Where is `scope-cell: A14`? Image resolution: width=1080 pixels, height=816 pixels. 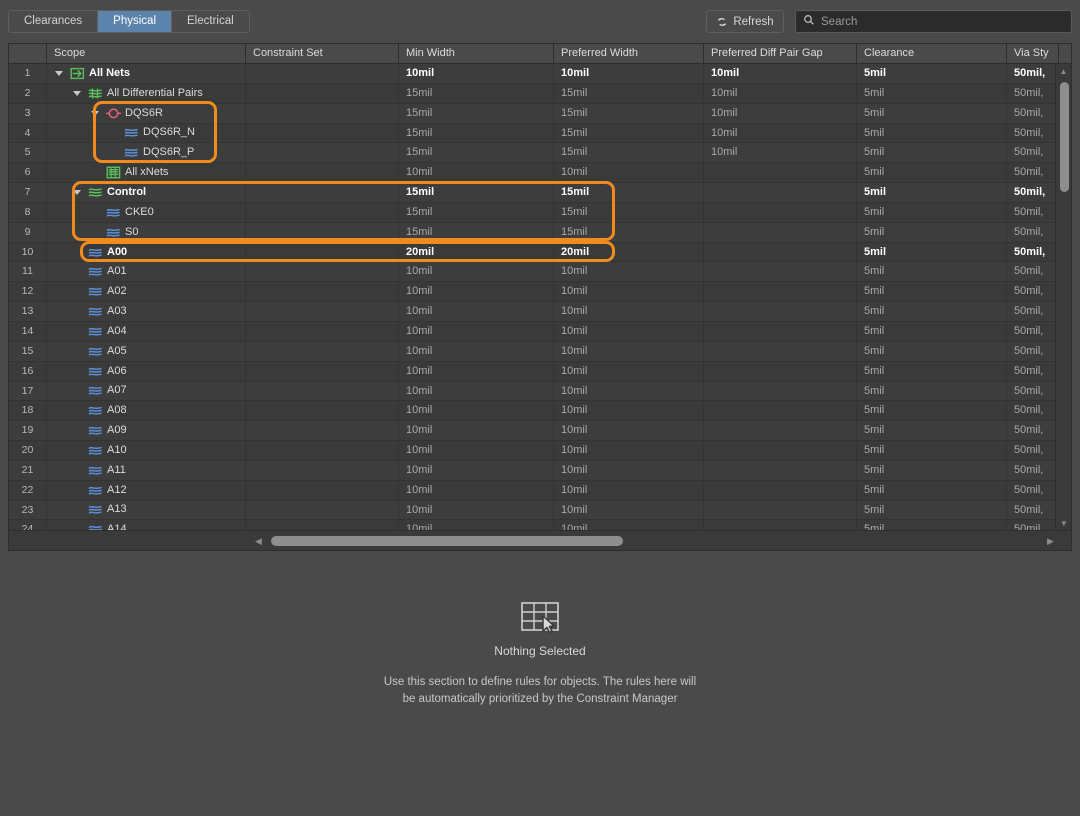 scope-cell: A14 is located at coordinates (146, 525).